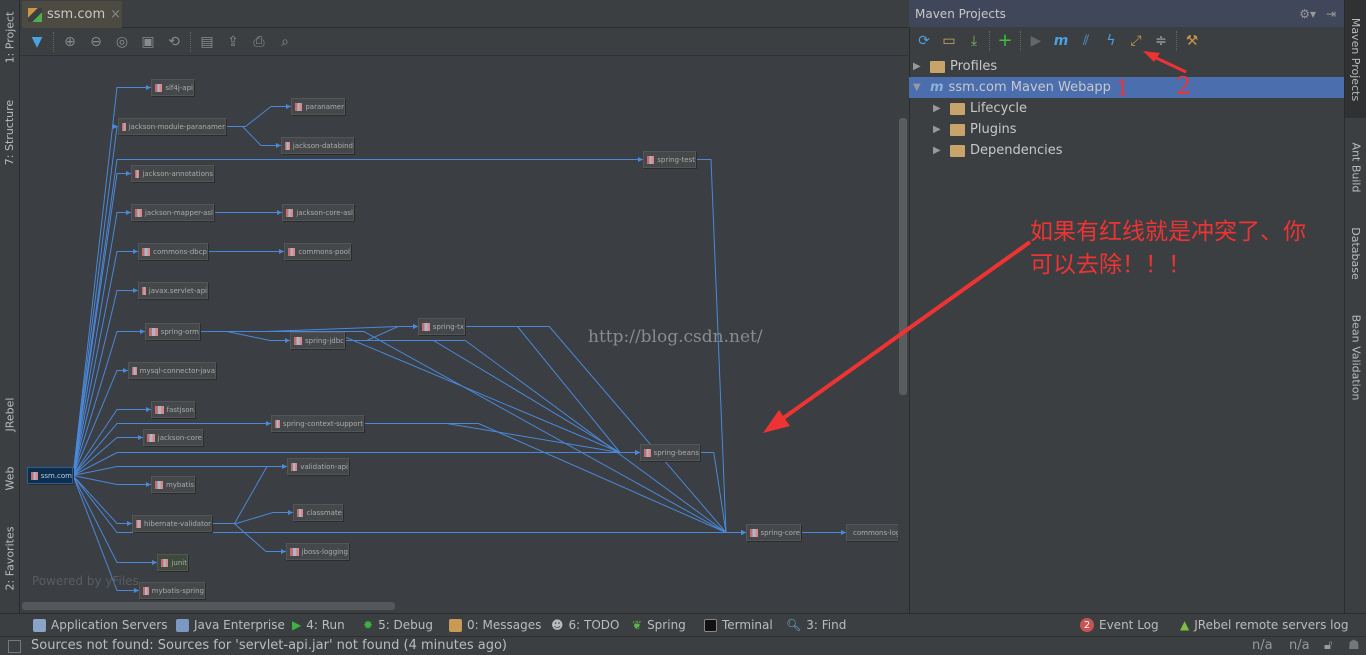 The height and width of the screenshot is (655, 1366). I want to click on filter-icon: ▼, so click(37, 42).